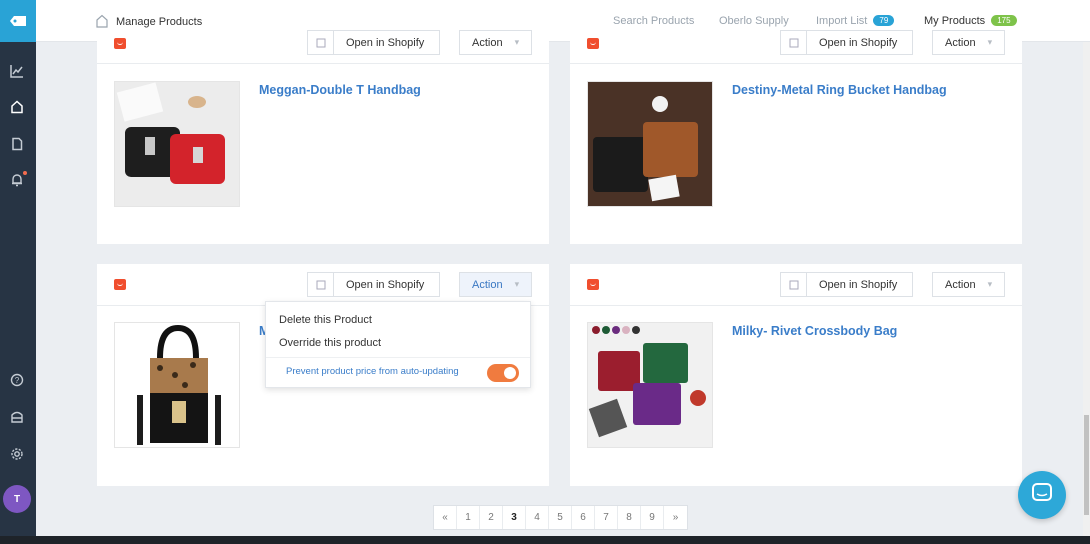  Describe the element at coordinates (18, 268) in the screenshot. I see `sidebar: ? T` at that location.